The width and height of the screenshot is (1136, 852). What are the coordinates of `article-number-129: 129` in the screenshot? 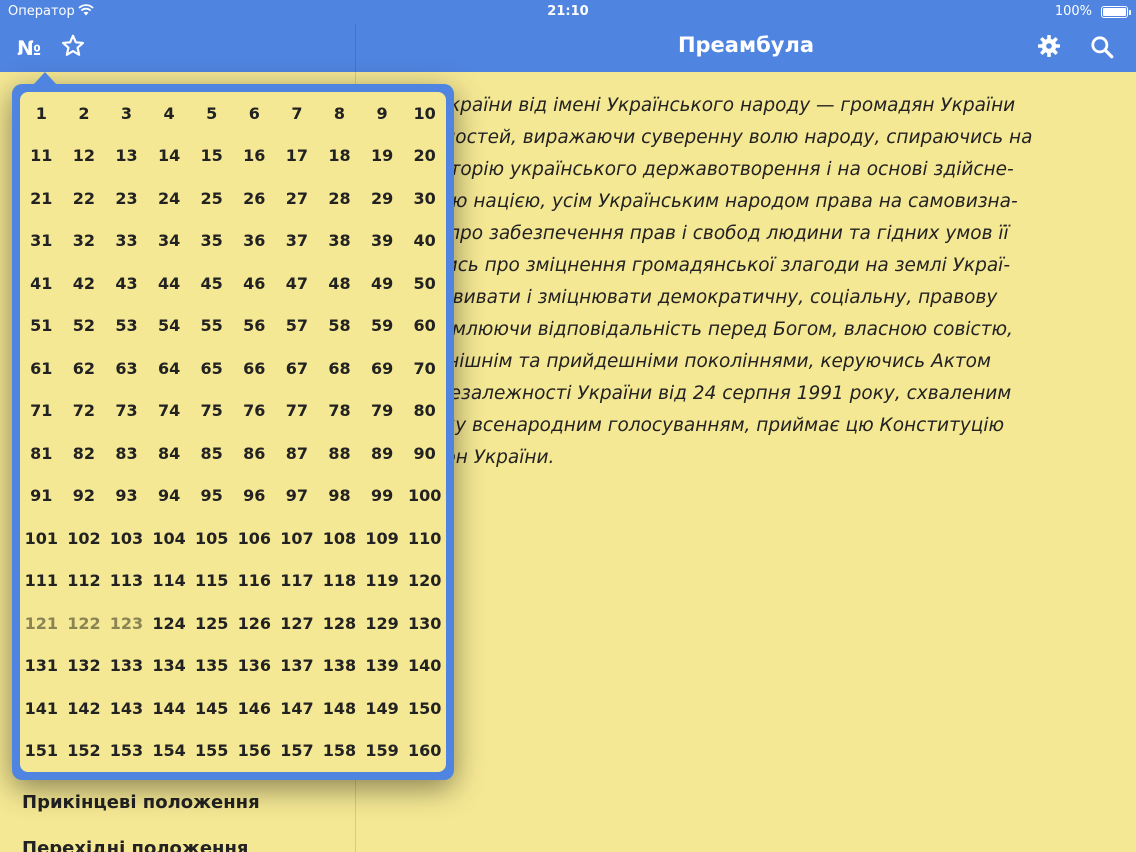 It's located at (382, 623).